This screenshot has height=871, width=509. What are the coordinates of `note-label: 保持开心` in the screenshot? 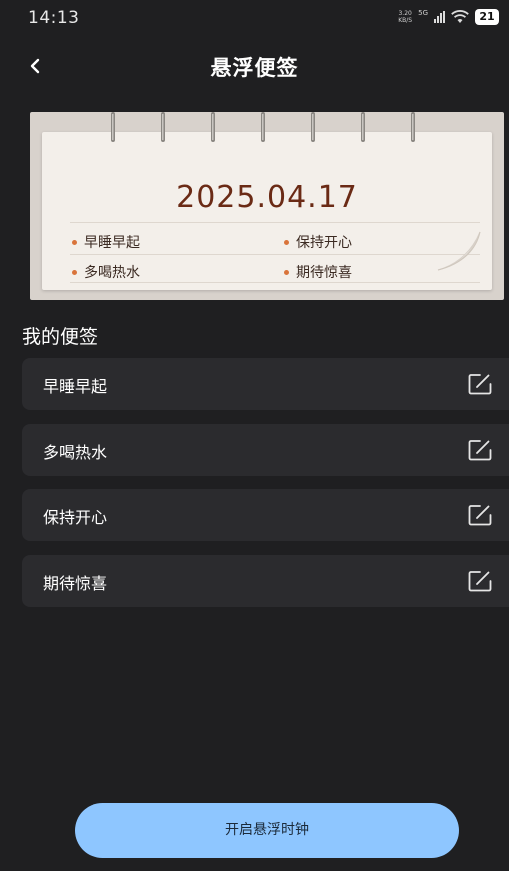 It's located at (75, 517).